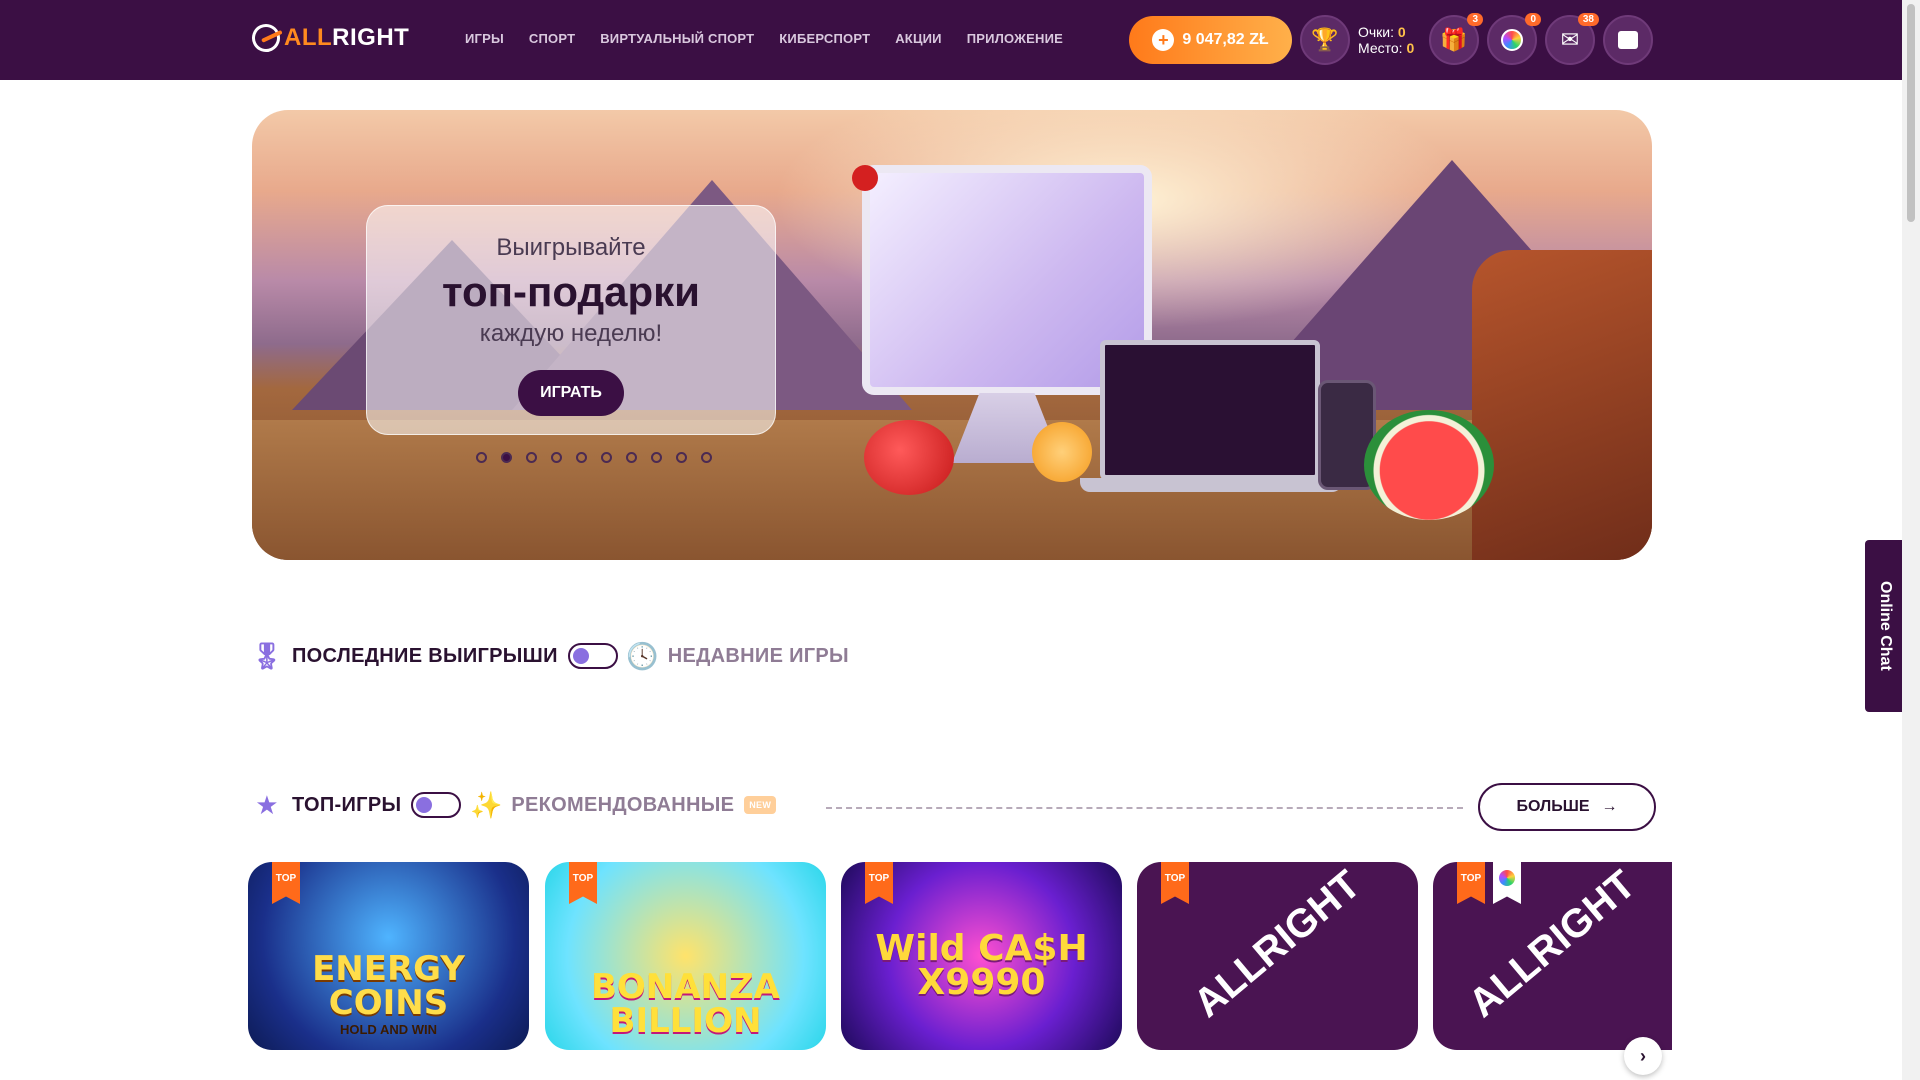 Image resolution: width=1920 pixels, height=1080 pixels. What do you see at coordinates (1376, 32) in the screenshot?
I see `score-label: Очки:` at bounding box center [1376, 32].